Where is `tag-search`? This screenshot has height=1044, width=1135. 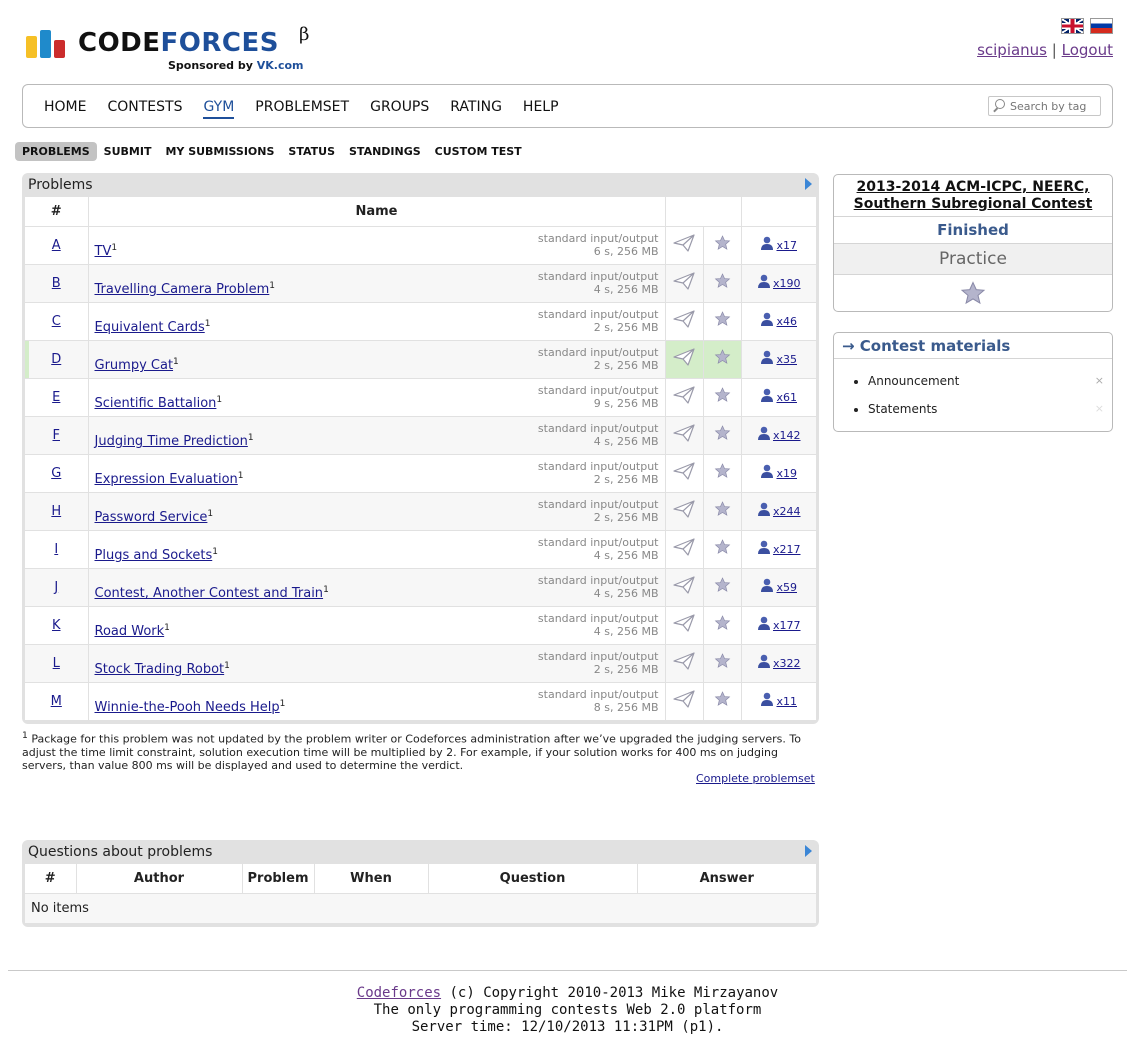 tag-search is located at coordinates (1044, 106).